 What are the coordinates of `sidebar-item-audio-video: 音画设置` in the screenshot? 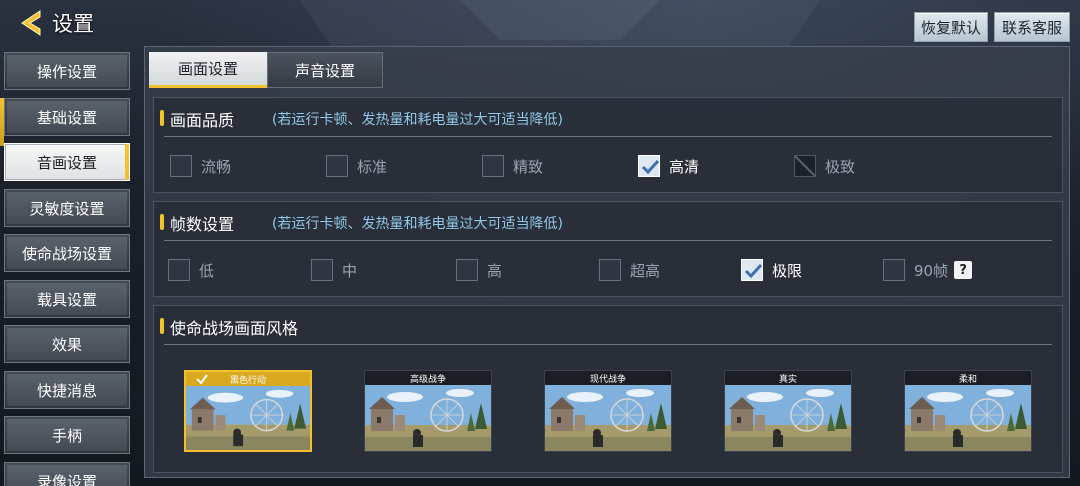 It's located at (67, 162).